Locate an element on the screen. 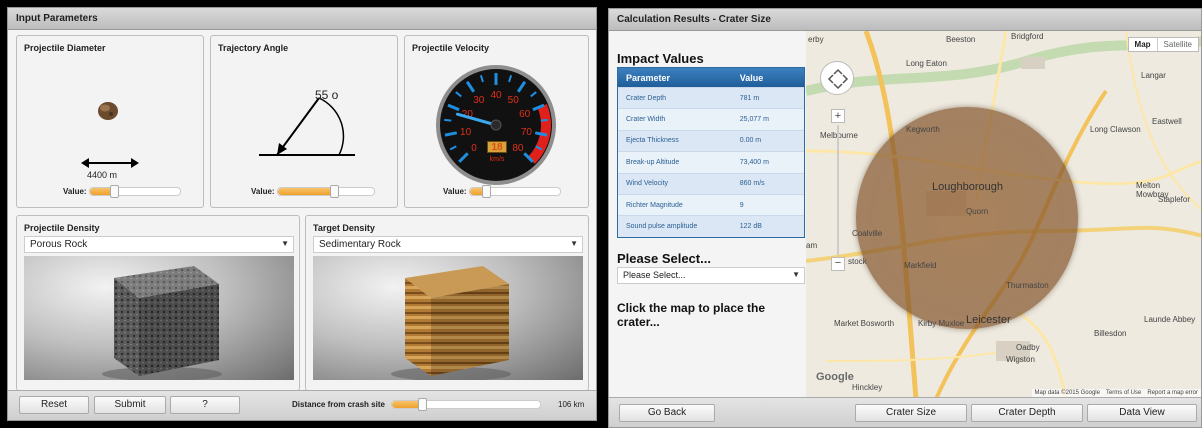 Image resolution: width=1202 pixels, height=428 pixels. zoom-out-button: − is located at coordinates (838, 264).